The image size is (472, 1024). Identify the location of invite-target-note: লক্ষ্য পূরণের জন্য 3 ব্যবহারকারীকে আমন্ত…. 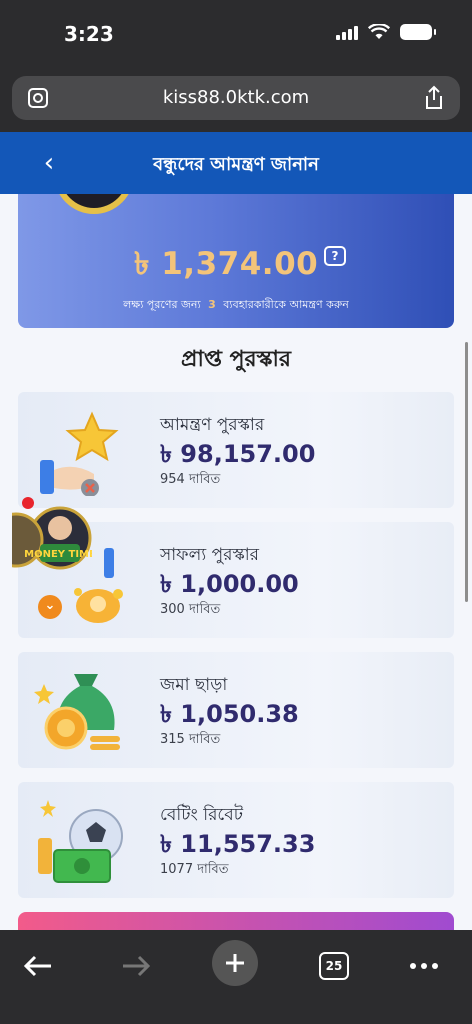
(236, 305).